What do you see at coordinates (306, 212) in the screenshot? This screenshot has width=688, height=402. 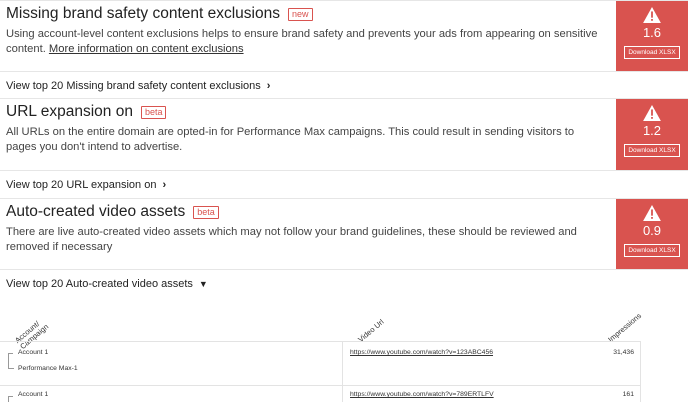 I see `check-title-row: Auto-created video assets beta` at bounding box center [306, 212].